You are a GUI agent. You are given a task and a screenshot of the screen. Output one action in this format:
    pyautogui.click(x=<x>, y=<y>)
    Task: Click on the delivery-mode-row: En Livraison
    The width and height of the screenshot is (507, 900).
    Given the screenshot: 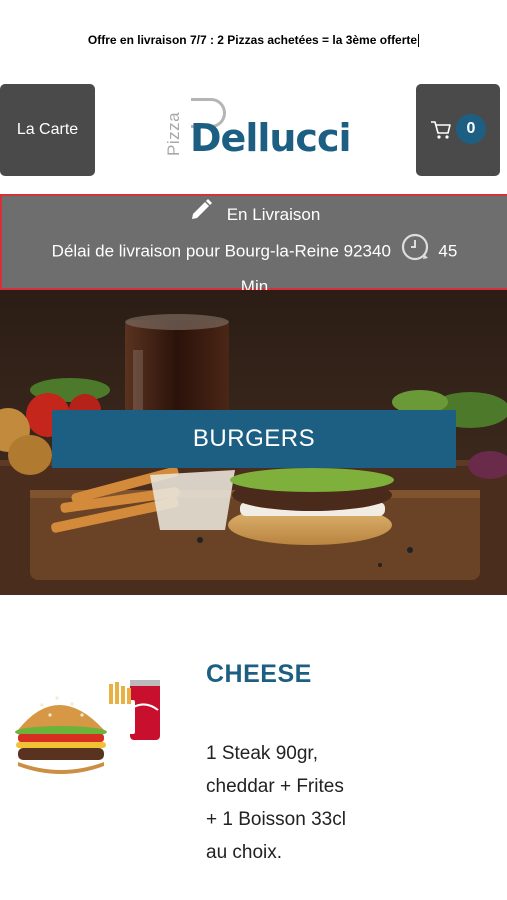 What is the action you would take?
    pyautogui.click(x=254, y=215)
    